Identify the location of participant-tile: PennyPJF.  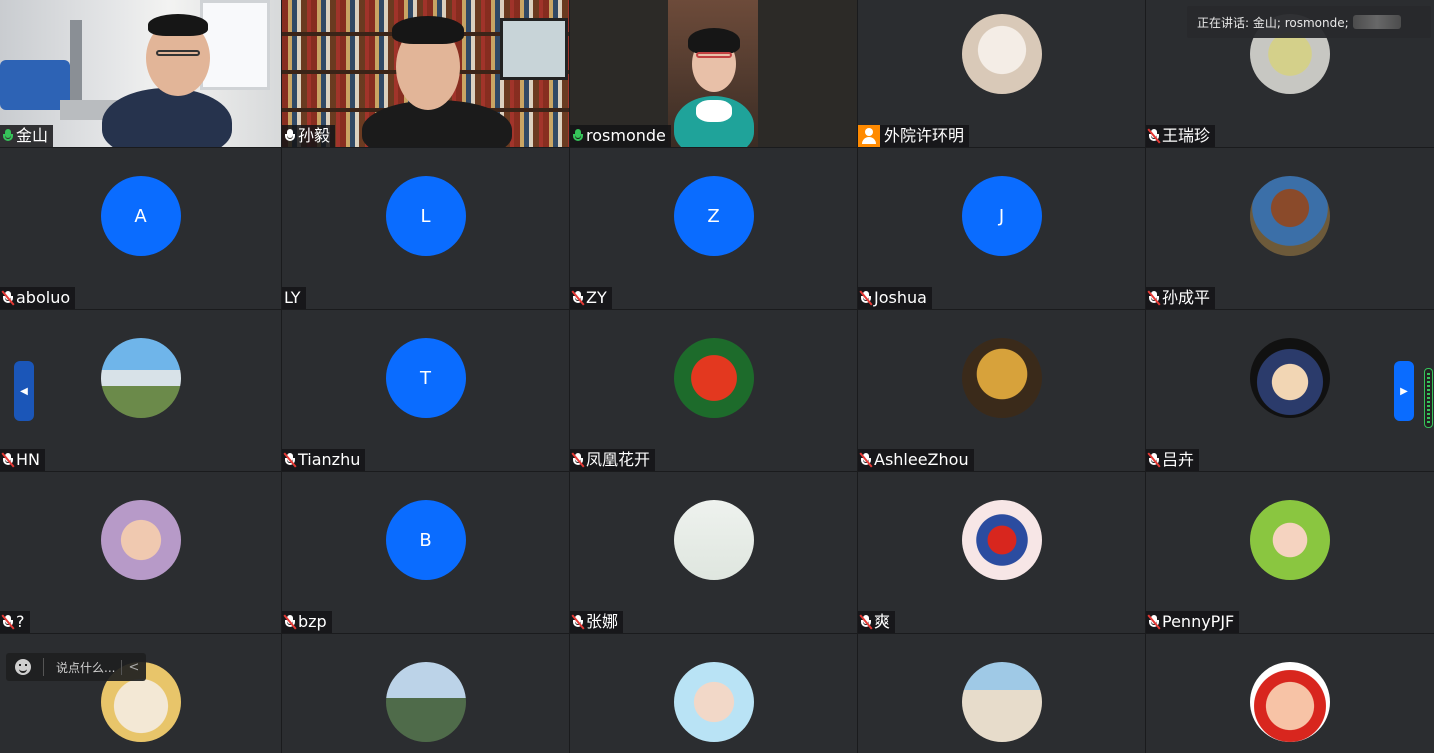
(1290, 552).